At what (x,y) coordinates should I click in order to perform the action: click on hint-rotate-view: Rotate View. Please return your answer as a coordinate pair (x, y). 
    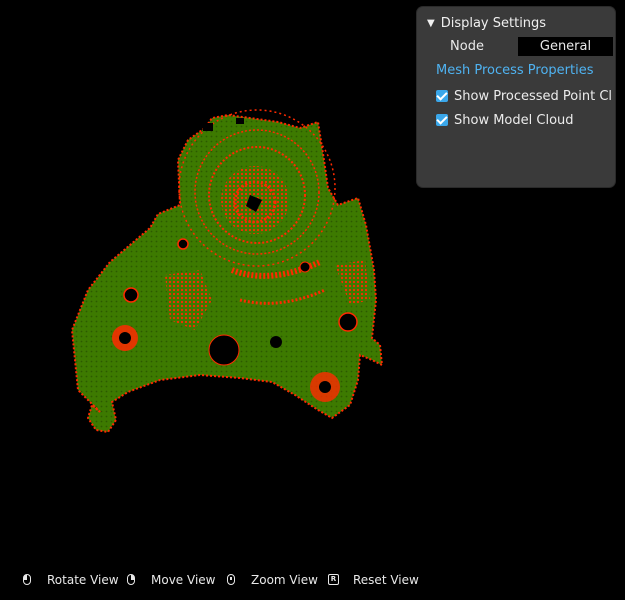
    Looking at the image, I should click on (71, 580).